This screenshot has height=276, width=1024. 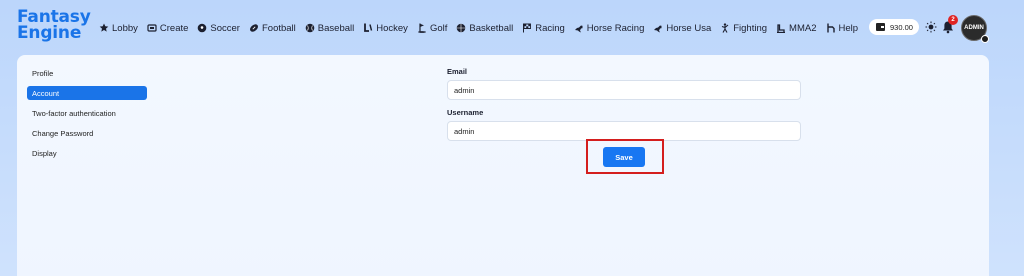 I want to click on nav-item-create: Create, so click(x=168, y=28).